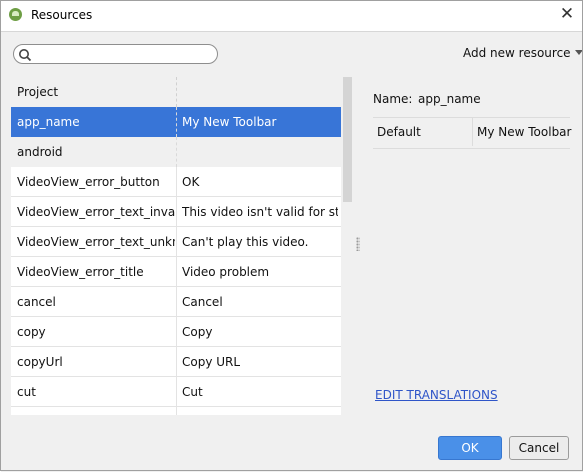 This screenshot has width=584, height=472. What do you see at coordinates (197, 332) in the screenshot?
I see `resource-value: Copy` at bounding box center [197, 332].